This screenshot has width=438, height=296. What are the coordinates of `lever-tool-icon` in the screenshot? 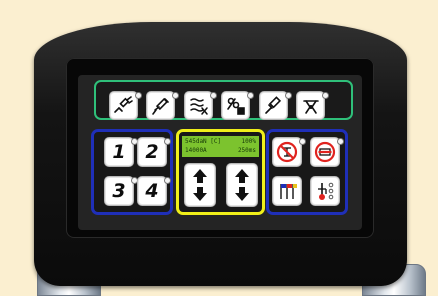 It's located at (161, 106).